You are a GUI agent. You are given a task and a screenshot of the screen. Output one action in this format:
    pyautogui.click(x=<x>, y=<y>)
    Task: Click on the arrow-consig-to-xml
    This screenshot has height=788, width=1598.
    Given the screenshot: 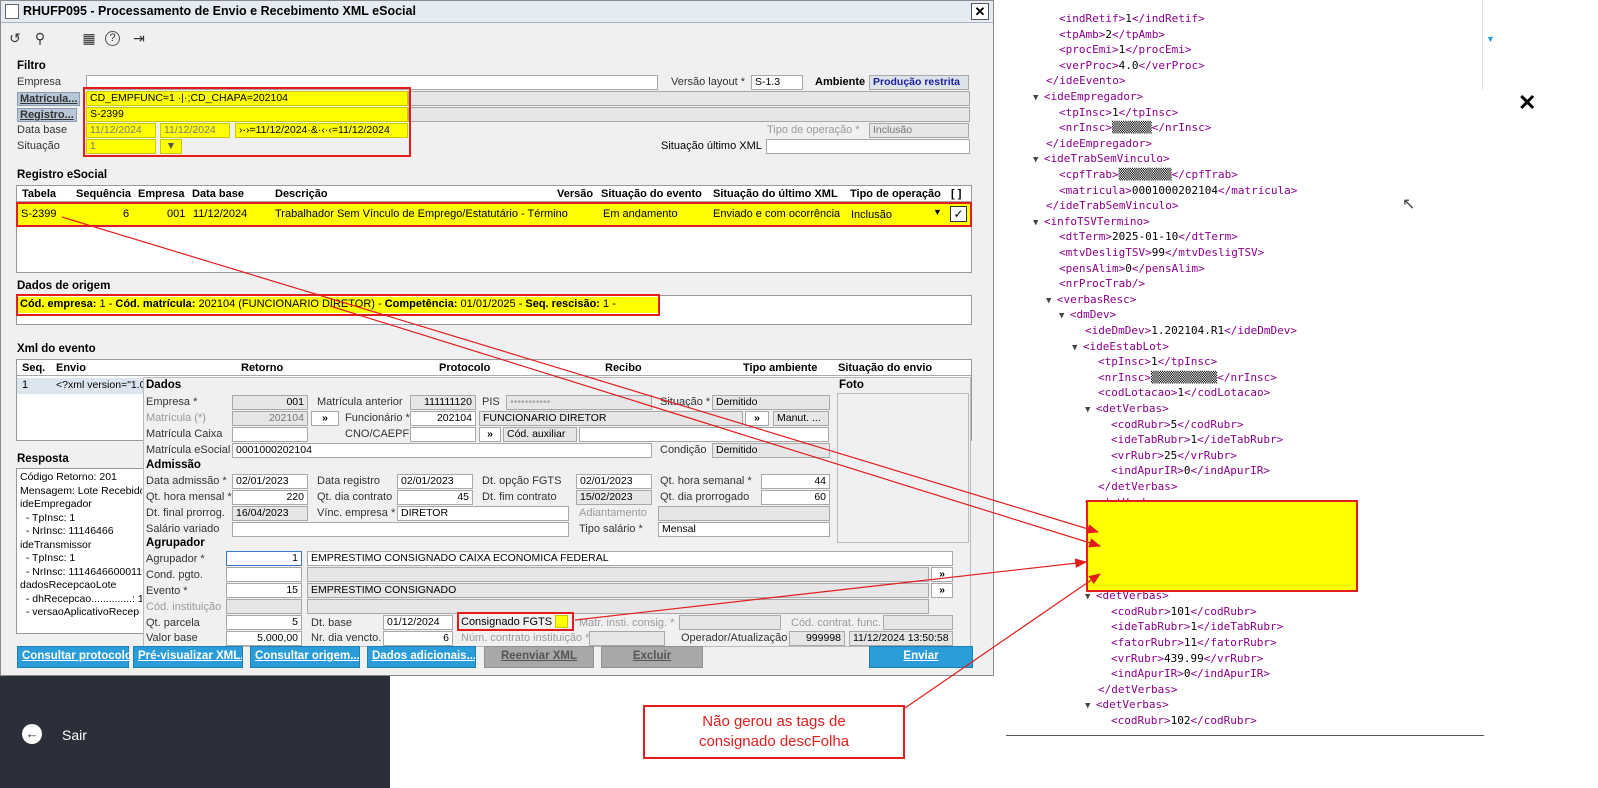 What is the action you would take?
    pyautogui.click(x=831, y=589)
    